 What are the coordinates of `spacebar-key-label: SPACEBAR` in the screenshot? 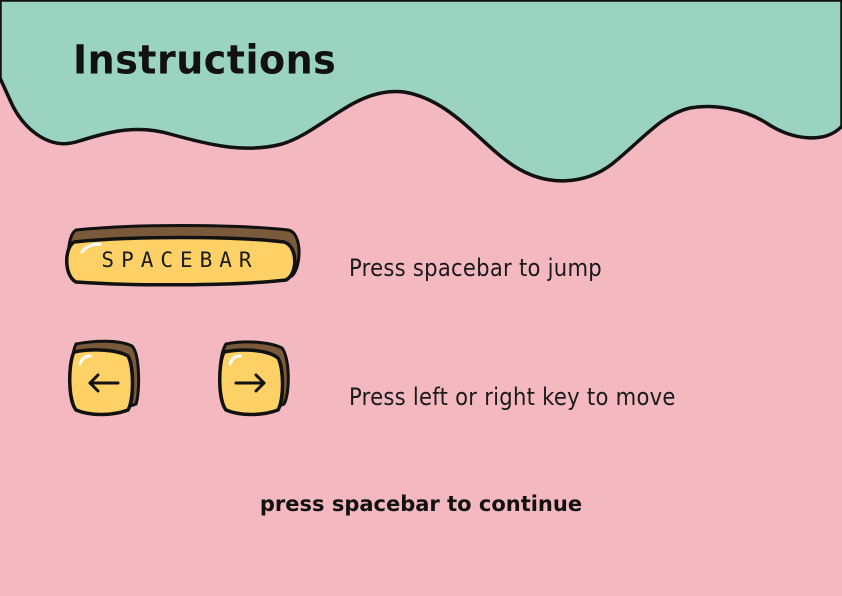 It's located at (179, 260).